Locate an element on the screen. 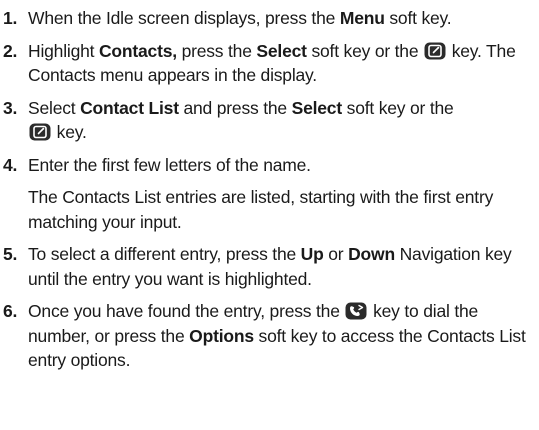 The image size is (539, 430). step-number: 1. is located at coordinates (10, 18).